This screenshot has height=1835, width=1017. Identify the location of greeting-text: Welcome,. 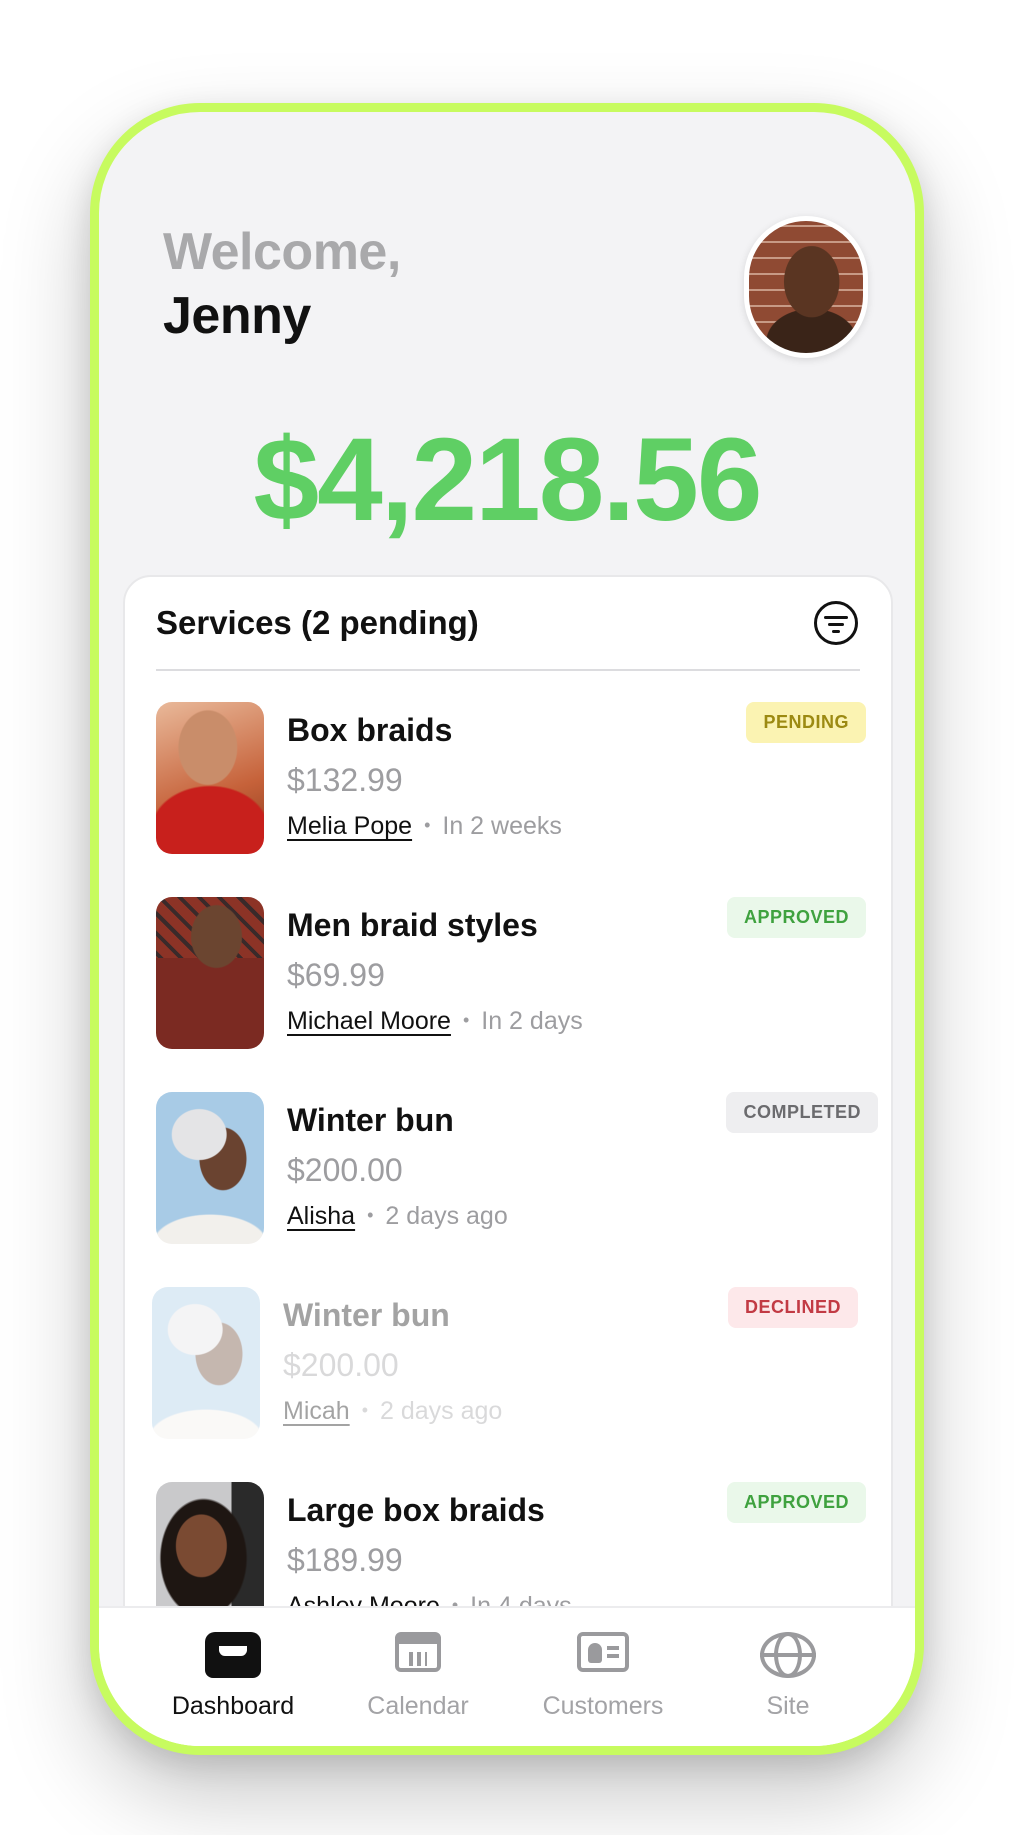
(282, 252).